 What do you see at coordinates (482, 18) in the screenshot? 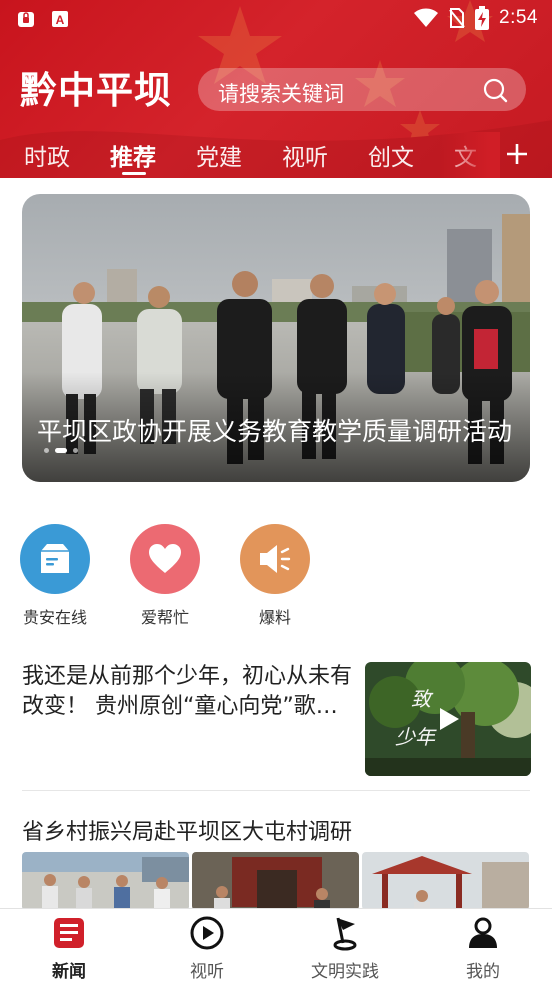
I see `battery-charging-icon` at bounding box center [482, 18].